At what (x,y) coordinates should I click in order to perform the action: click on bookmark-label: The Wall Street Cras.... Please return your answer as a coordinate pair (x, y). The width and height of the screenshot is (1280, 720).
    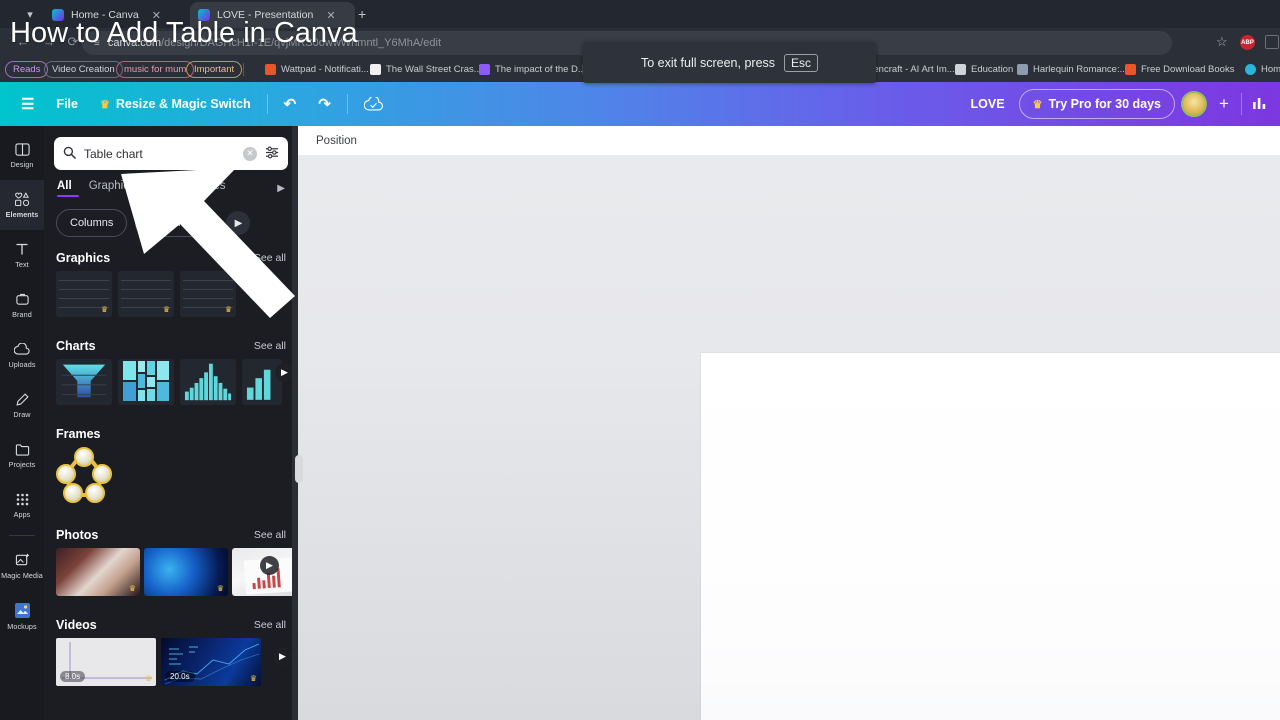
    Looking at the image, I should click on (434, 69).